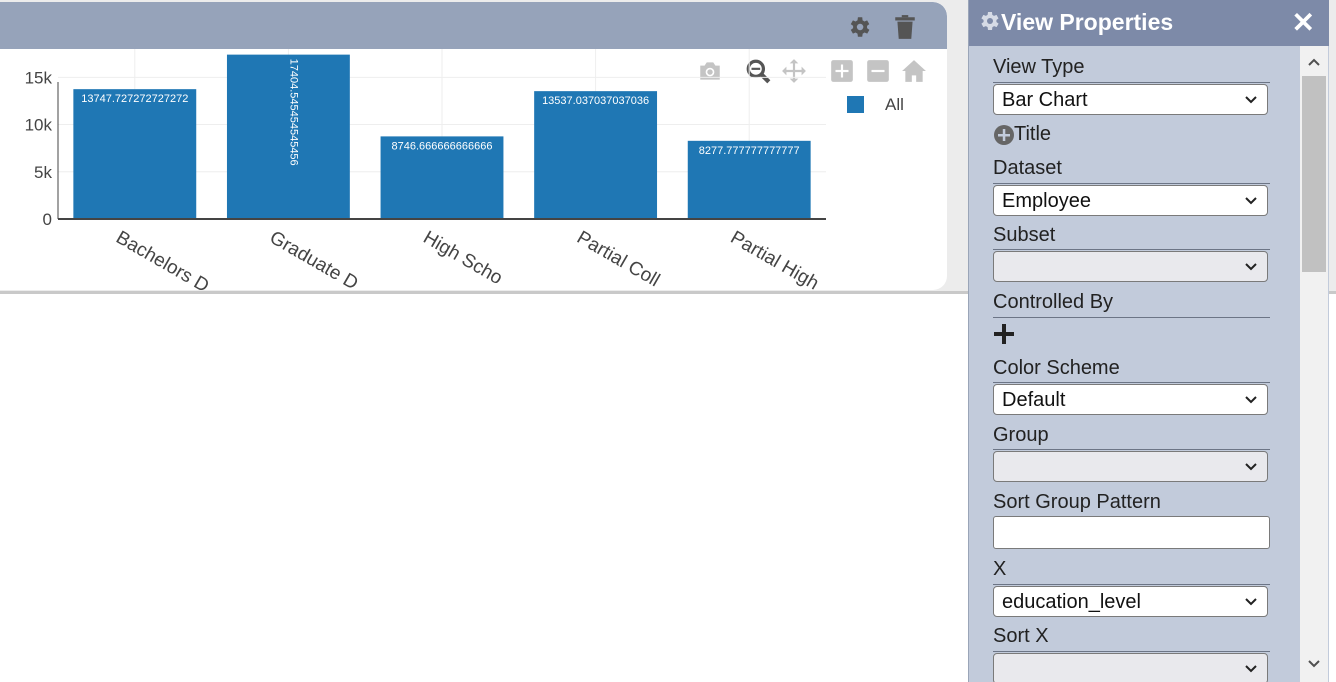  I want to click on bar-value-label: 13537.037037037036, so click(595, 101).